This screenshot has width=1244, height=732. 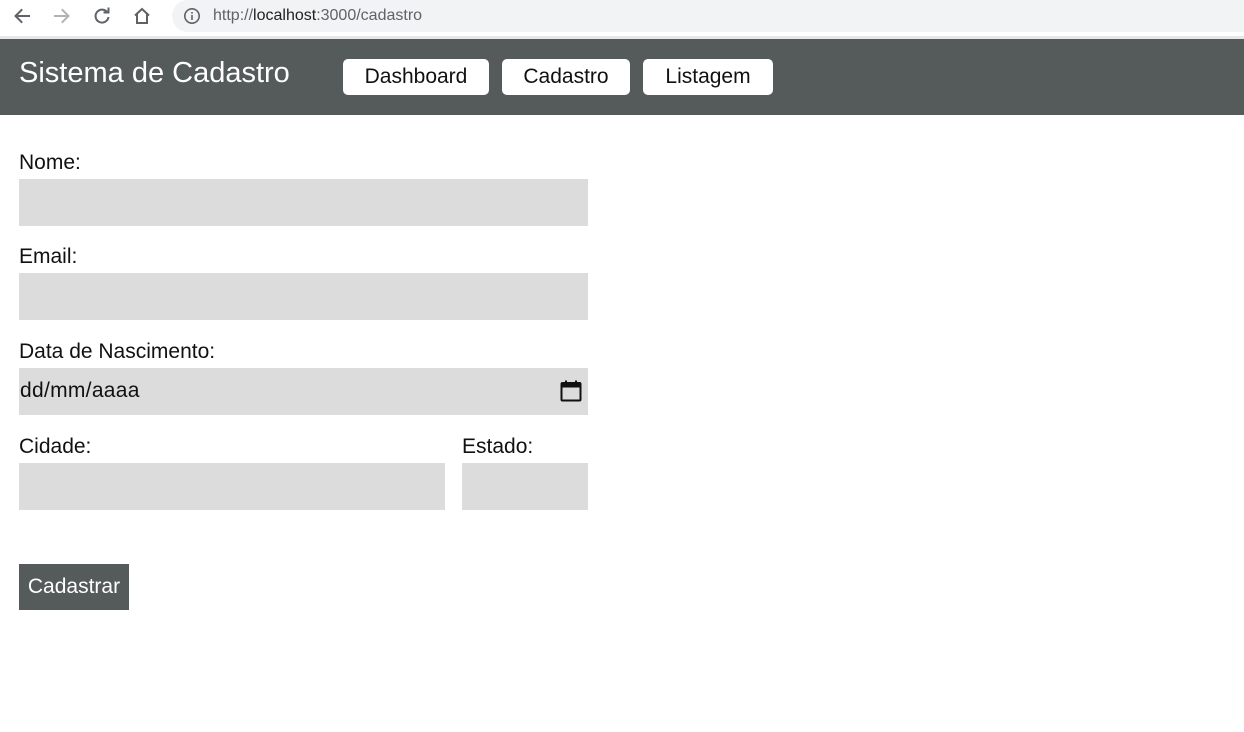 What do you see at coordinates (571, 391) in the screenshot?
I see `calendar-icon` at bounding box center [571, 391].